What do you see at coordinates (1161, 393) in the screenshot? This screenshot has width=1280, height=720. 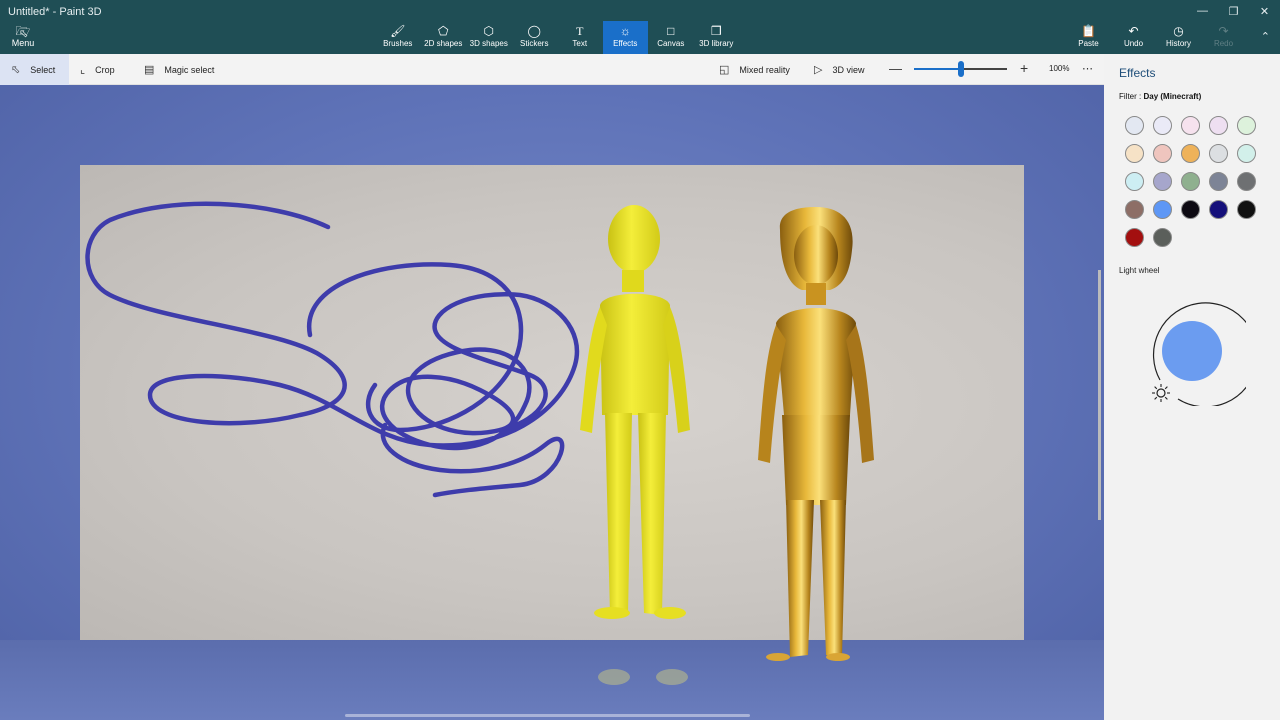 I see `sun-icon` at bounding box center [1161, 393].